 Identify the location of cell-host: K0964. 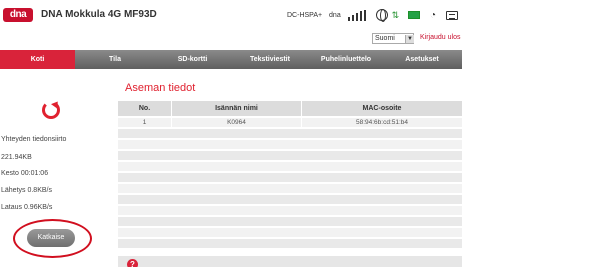
(237, 122).